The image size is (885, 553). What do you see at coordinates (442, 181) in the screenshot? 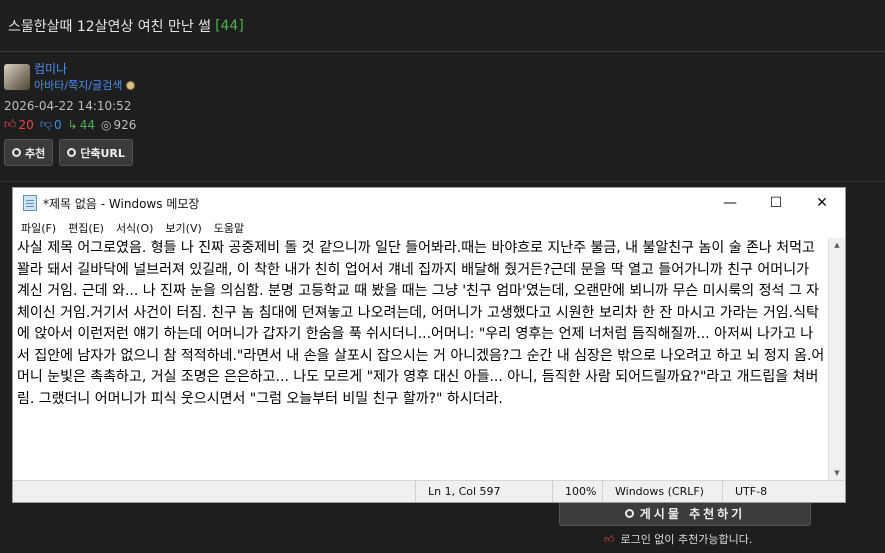
I see `divider` at bounding box center [442, 181].